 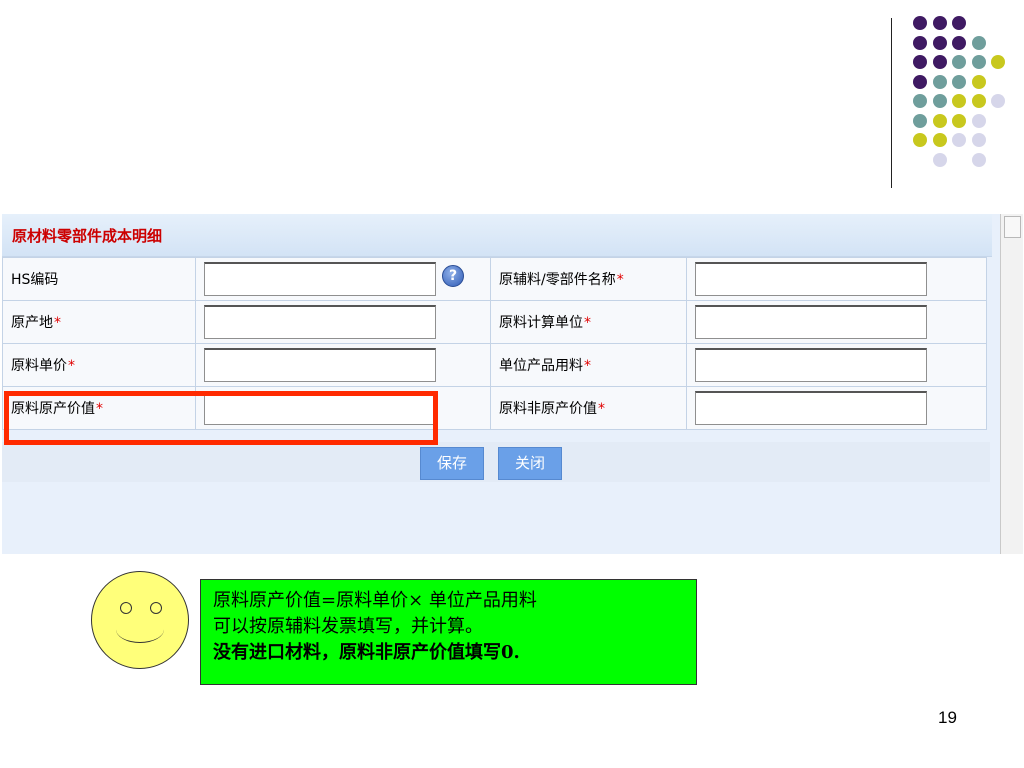 I want to click on right-label-cell: 原辅料/零部件名称*, so click(x=588, y=279).